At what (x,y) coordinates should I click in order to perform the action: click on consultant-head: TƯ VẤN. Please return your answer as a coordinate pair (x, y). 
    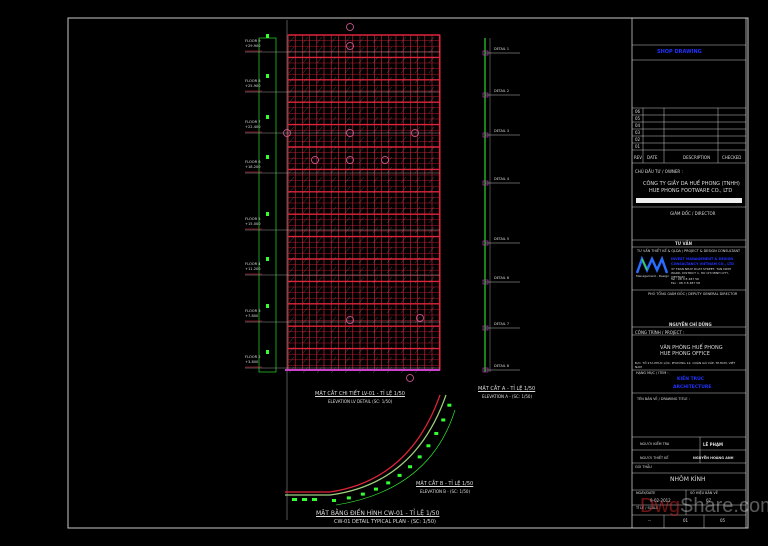
    Looking at the image, I should click on (684, 243).